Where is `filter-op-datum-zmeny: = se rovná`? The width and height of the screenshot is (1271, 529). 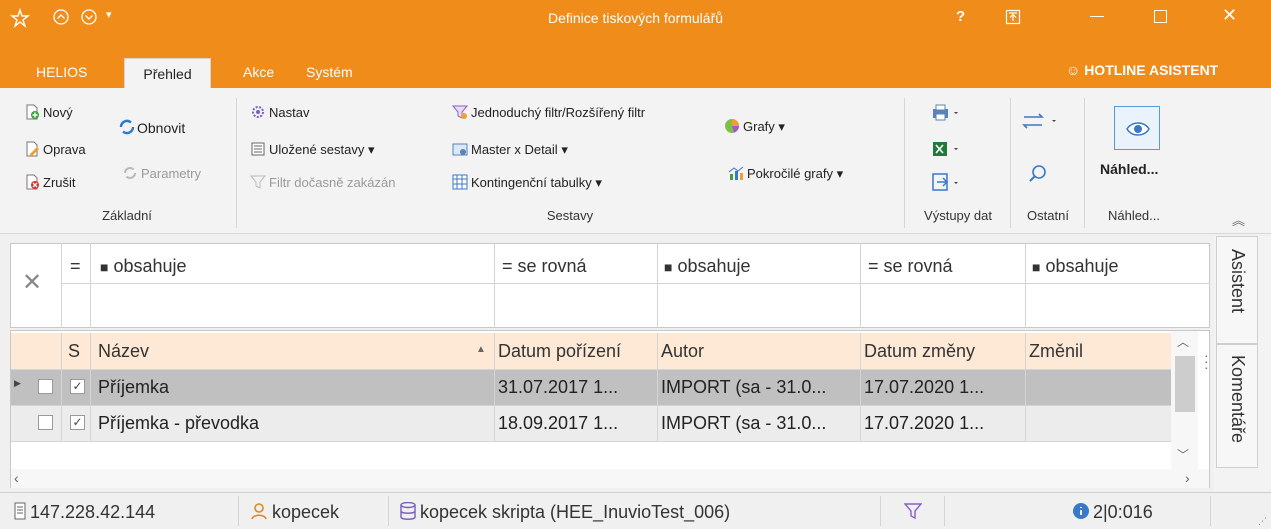 filter-op-datum-zmeny: = se rovná is located at coordinates (910, 266).